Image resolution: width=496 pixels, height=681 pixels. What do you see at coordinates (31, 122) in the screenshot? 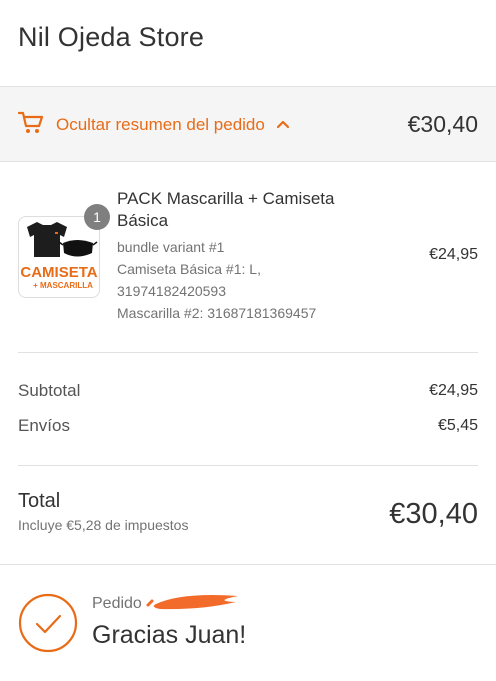
I see `cart-icon` at bounding box center [31, 122].